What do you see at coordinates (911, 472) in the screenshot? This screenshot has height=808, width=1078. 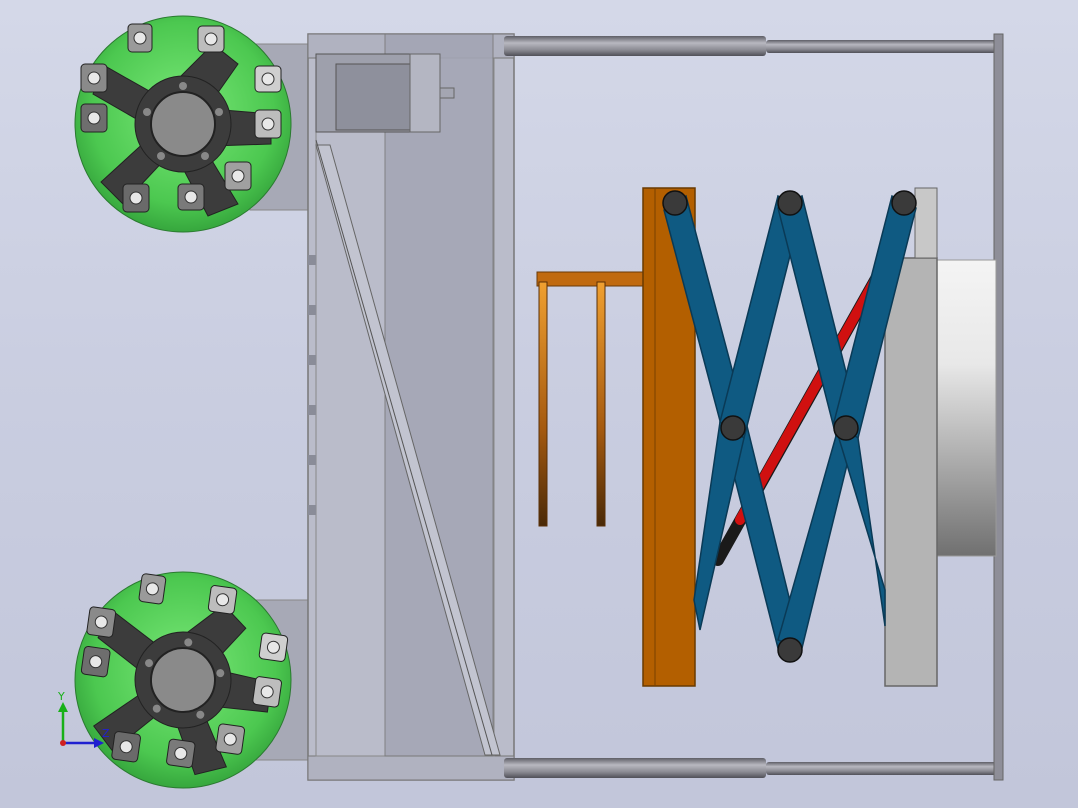 I see `grey-plate` at bounding box center [911, 472].